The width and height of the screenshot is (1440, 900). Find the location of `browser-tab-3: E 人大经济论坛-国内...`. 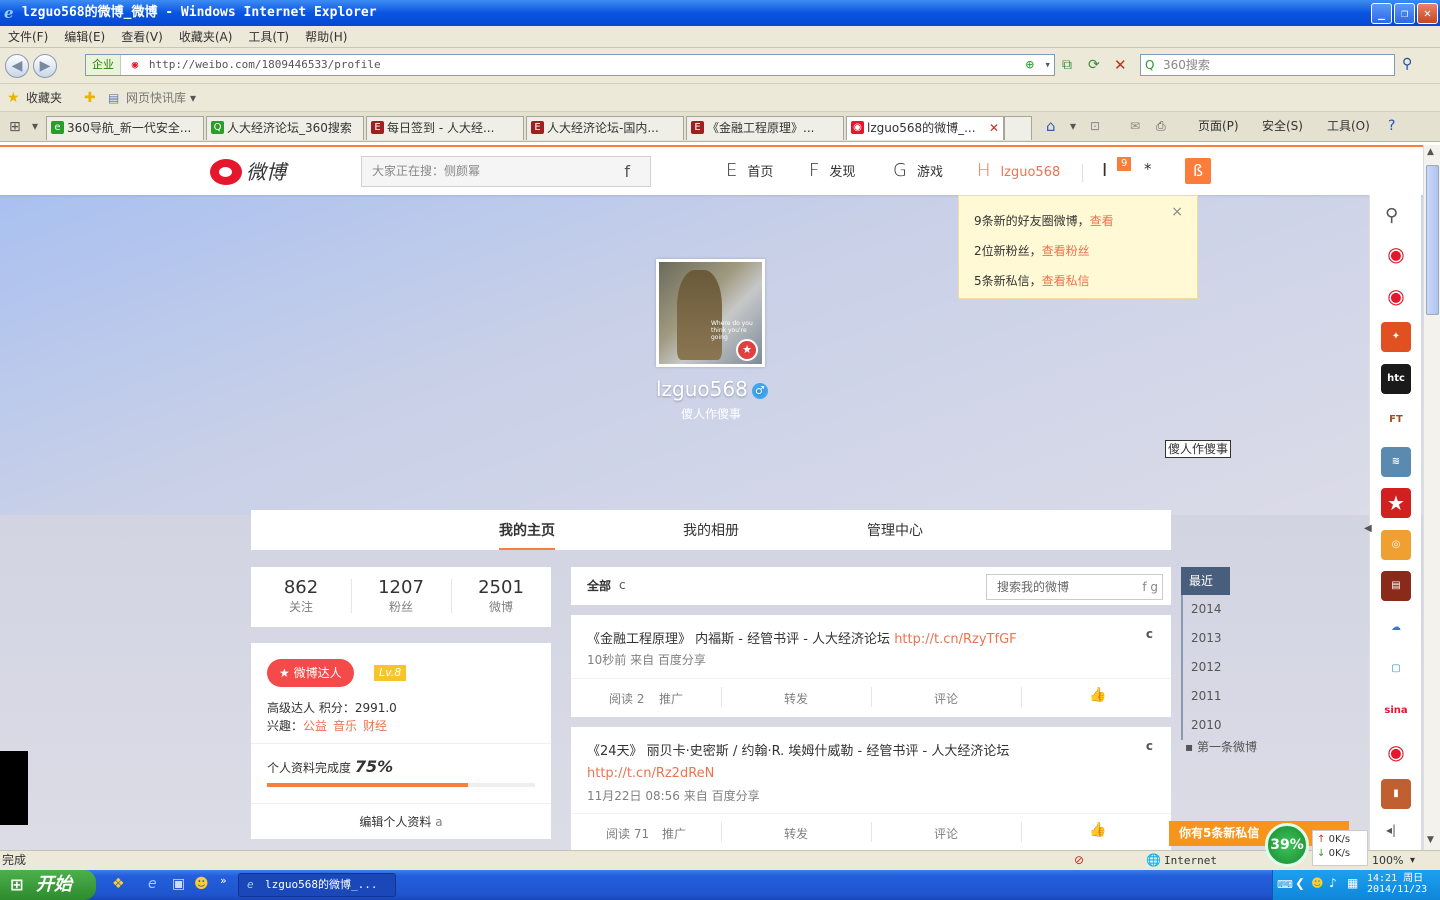

browser-tab-3: E 人大经济论坛-国内... is located at coordinates (605, 128).